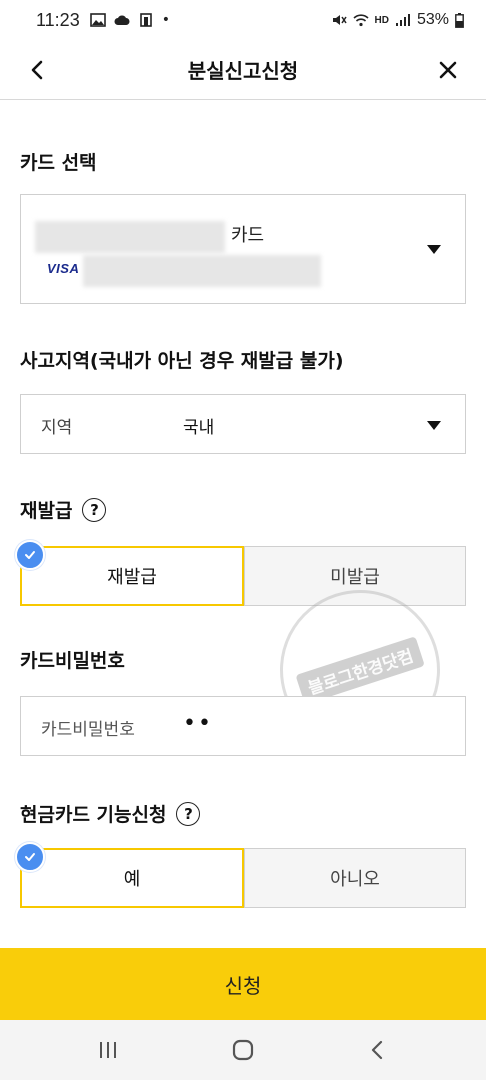 The width and height of the screenshot is (486, 1080). Describe the element at coordinates (199, 428) in the screenshot. I see `region-value: 국내` at that location.